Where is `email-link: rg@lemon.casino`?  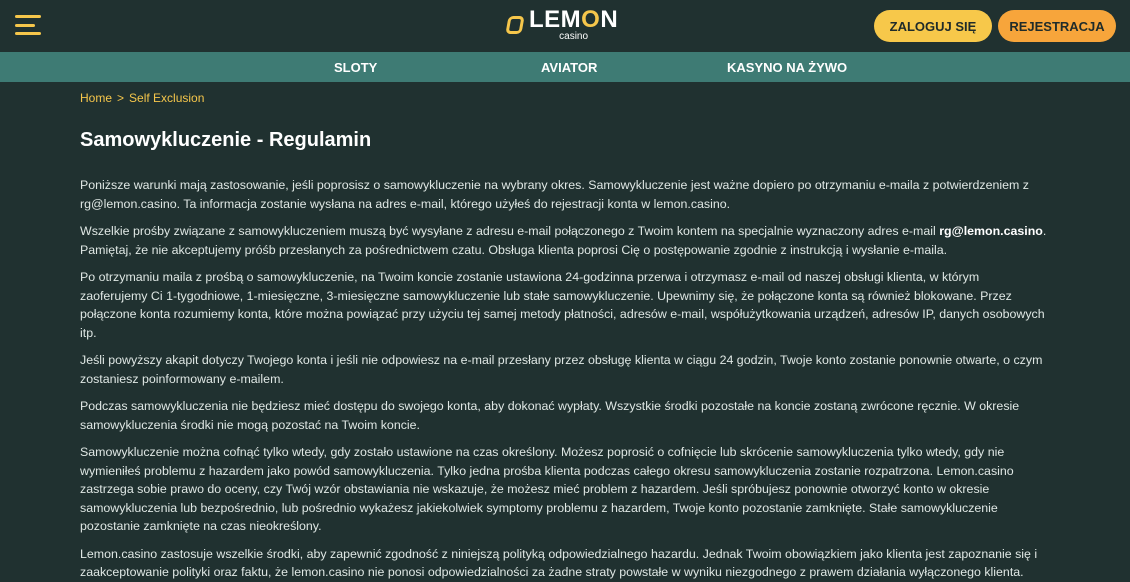
email-link: rg@lemon.casino is located at coordinates (991, 231).